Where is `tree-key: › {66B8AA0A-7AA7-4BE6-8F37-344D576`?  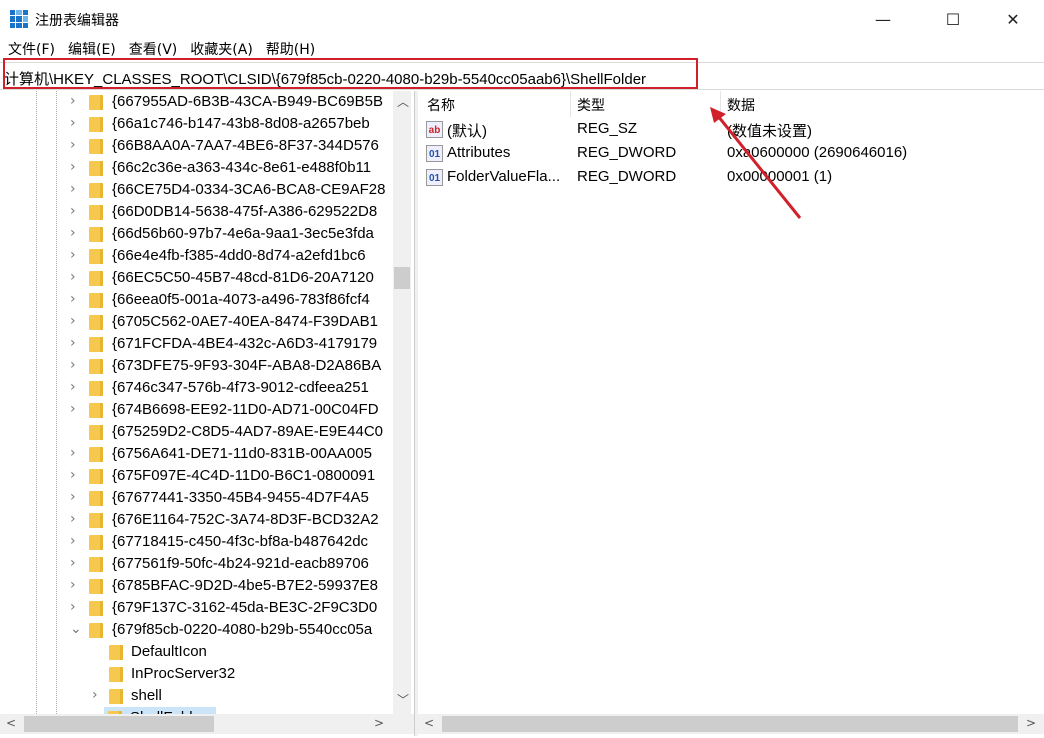 tree-key: › {66B8AA0A-7AA7-4BE6-8F37-344D576 is located at coordinates (196, 146).